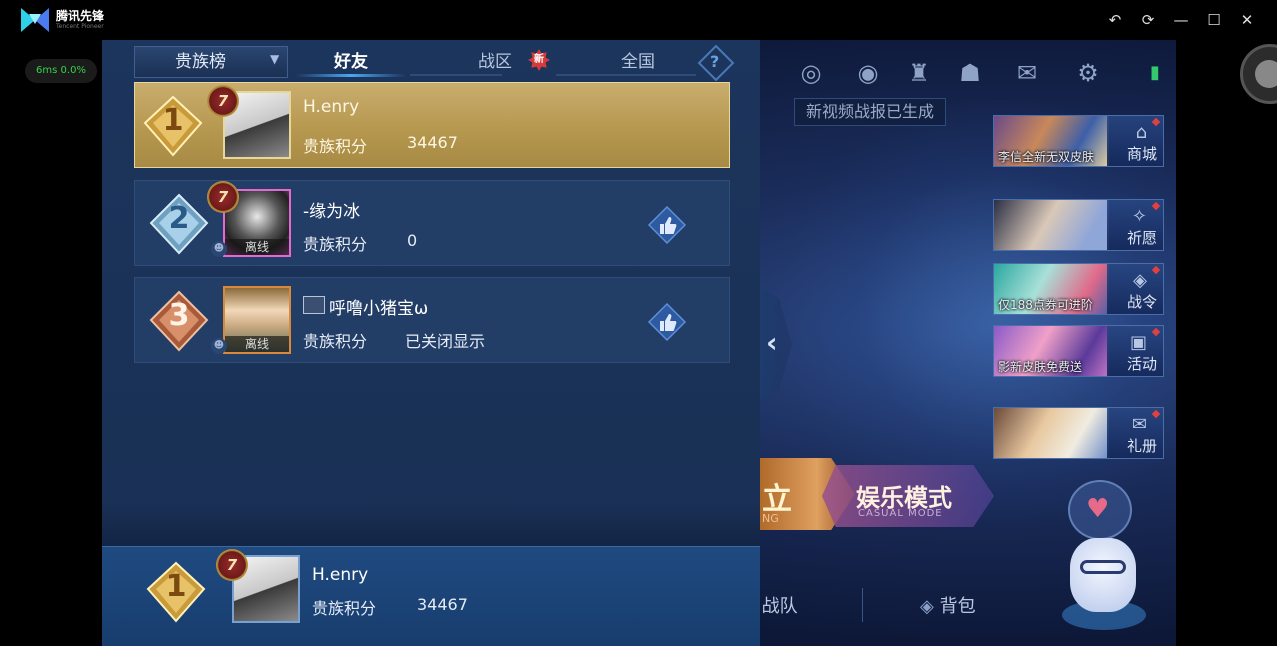  I want to click on gift-icon: ▣, so click(1138, 342).